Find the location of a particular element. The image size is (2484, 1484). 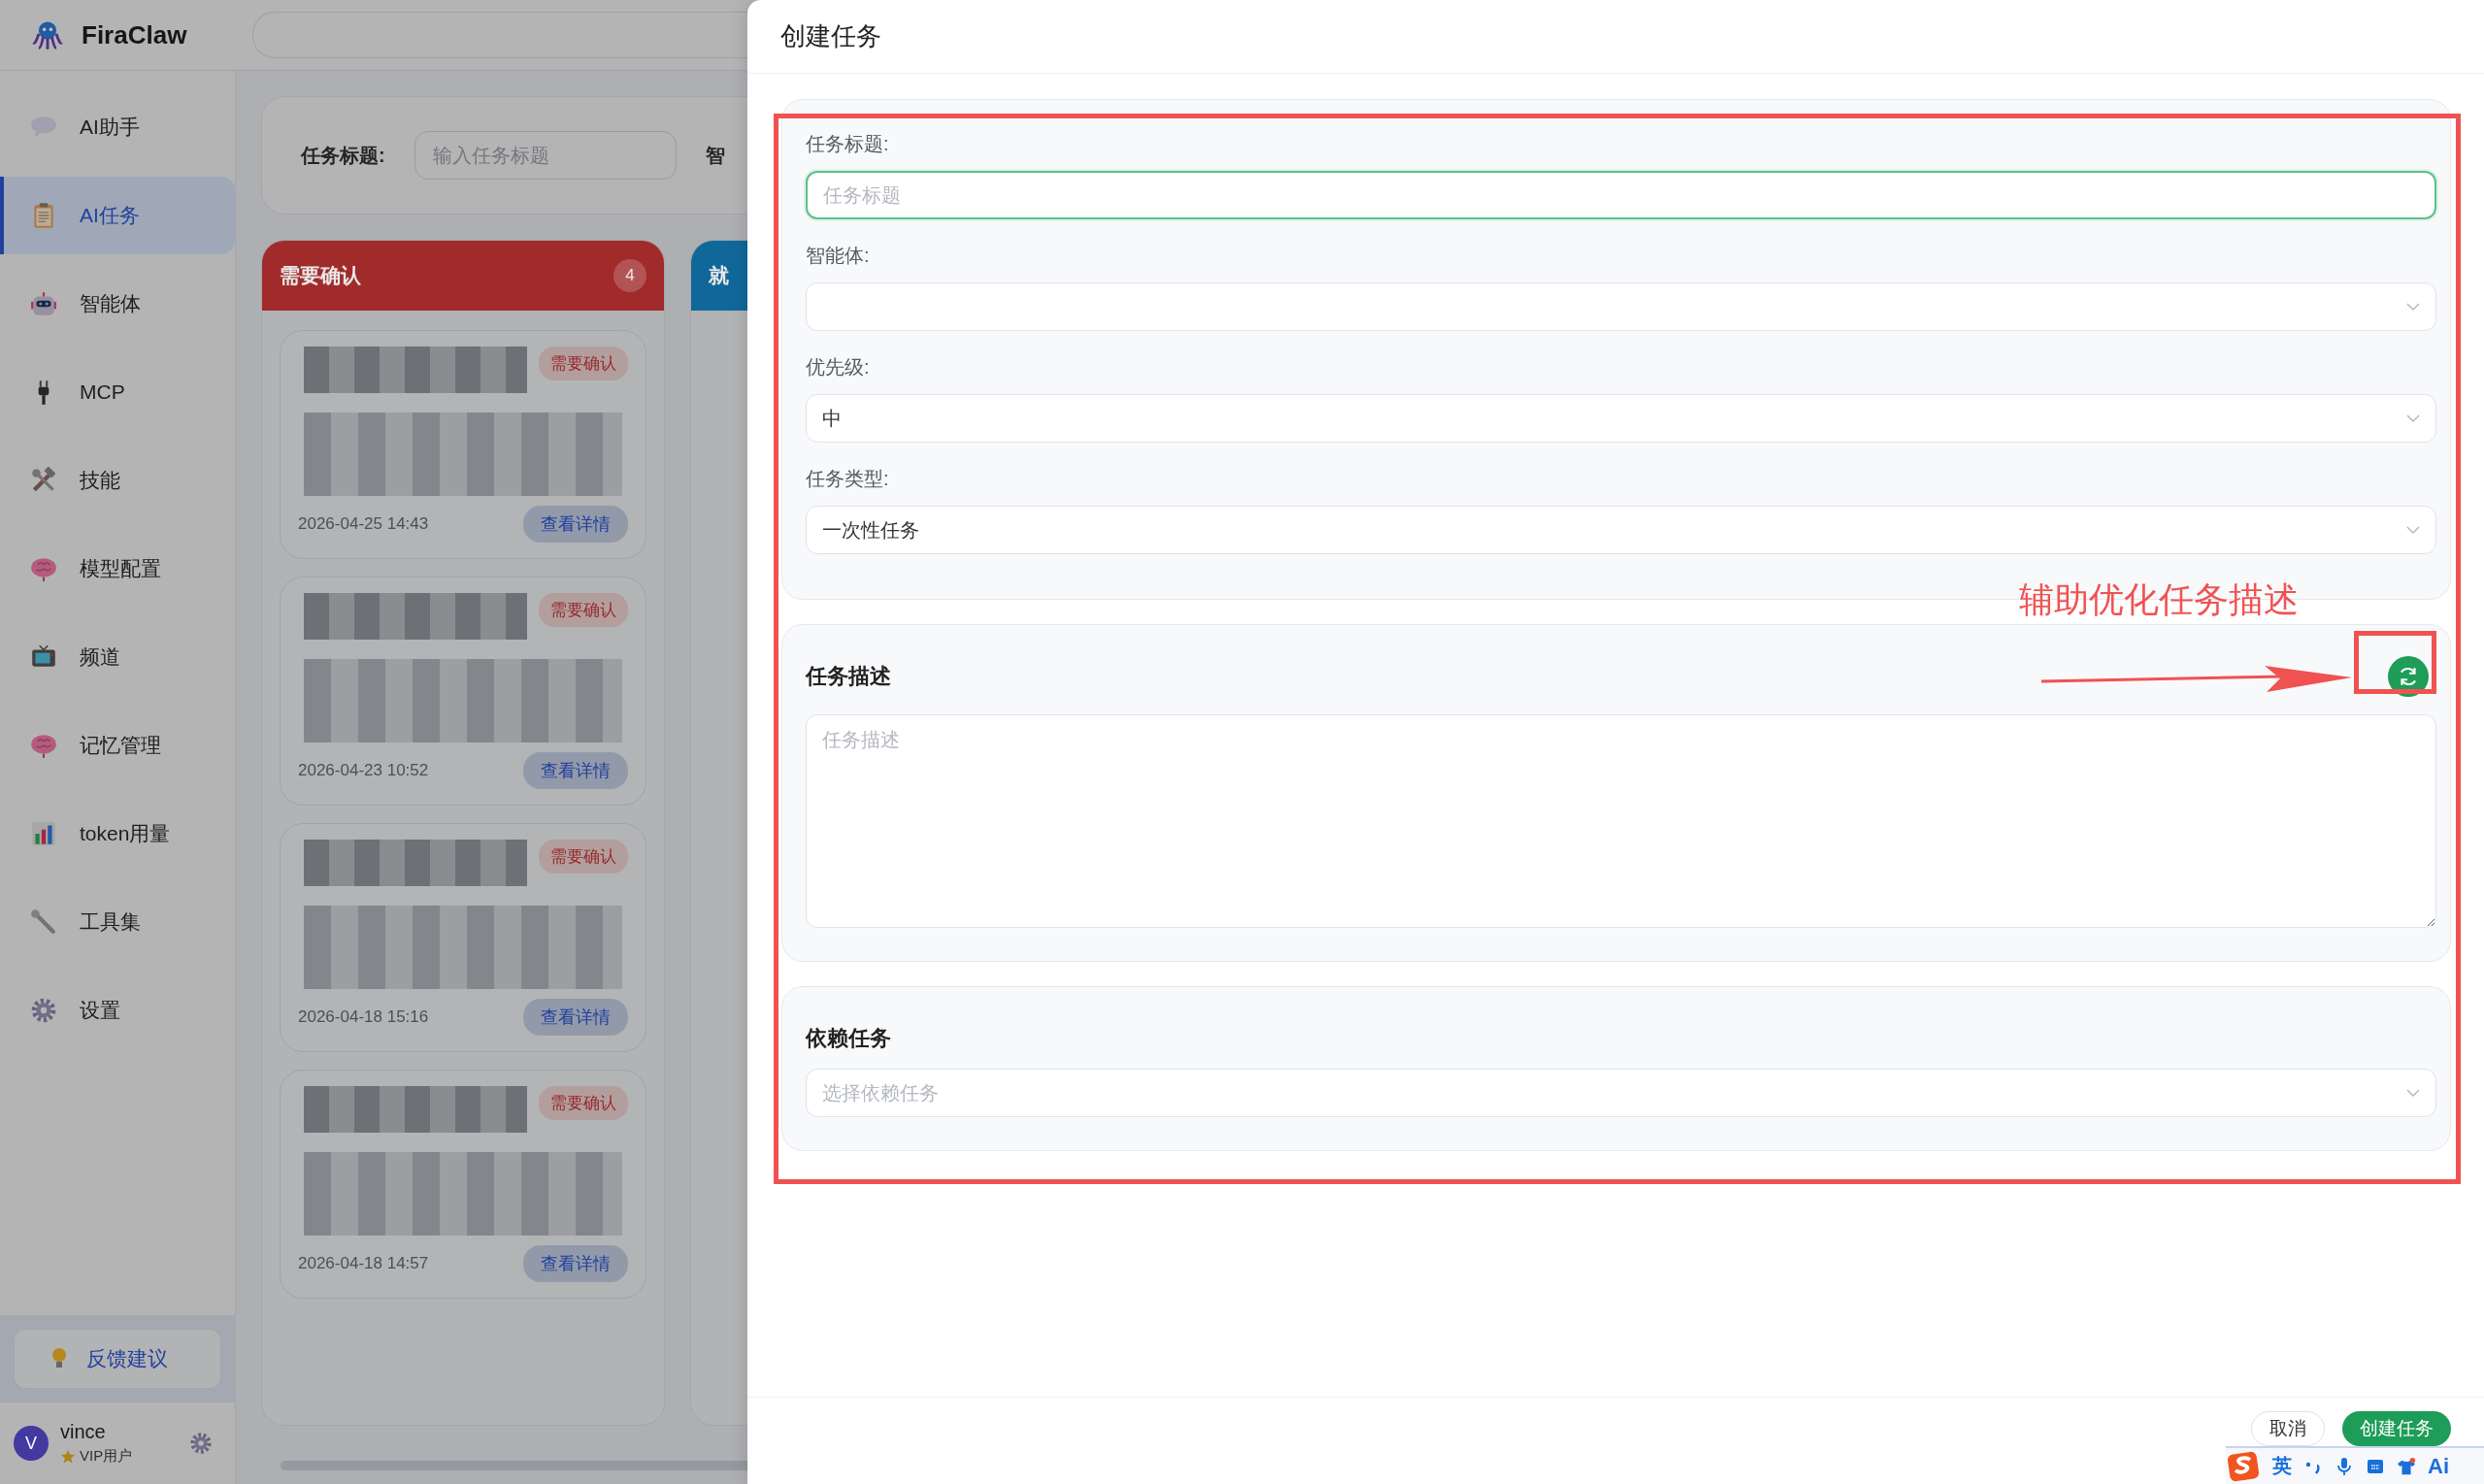

task-card: 需要确认 2026-04-18 15:16 查看详情 is located at coordinates (463, 937).